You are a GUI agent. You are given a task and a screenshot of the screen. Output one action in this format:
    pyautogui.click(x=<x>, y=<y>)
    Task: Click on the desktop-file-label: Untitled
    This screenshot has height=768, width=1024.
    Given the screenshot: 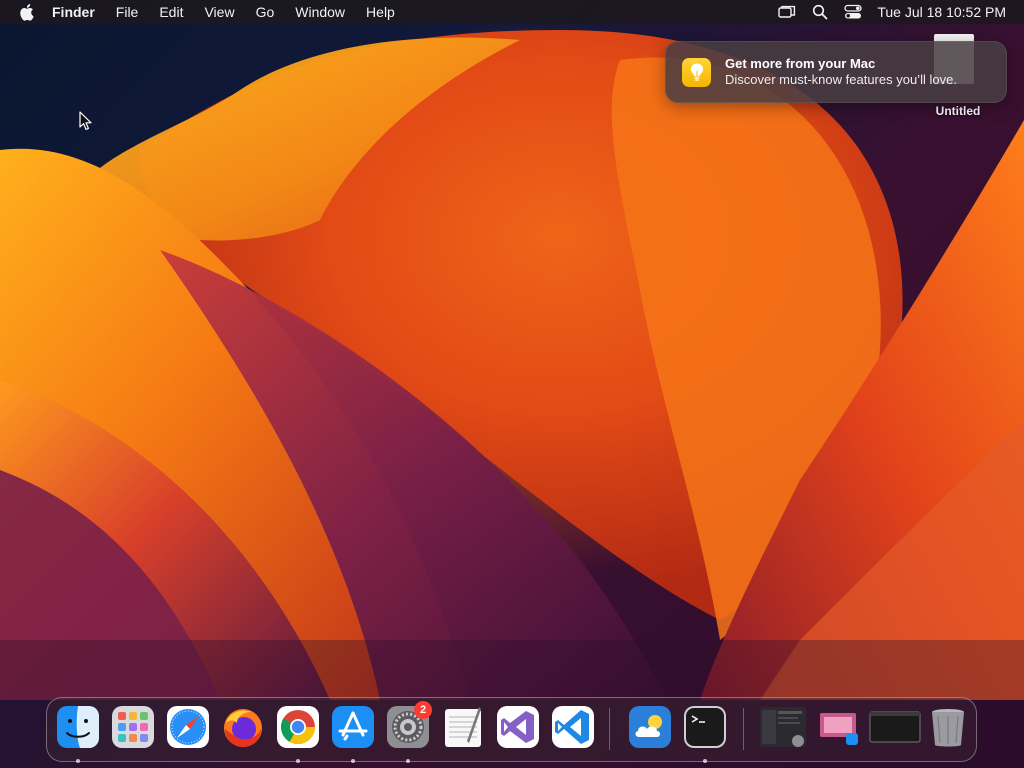 What is the action you would take?
    pyautogui.click(x=958, y=111)
    